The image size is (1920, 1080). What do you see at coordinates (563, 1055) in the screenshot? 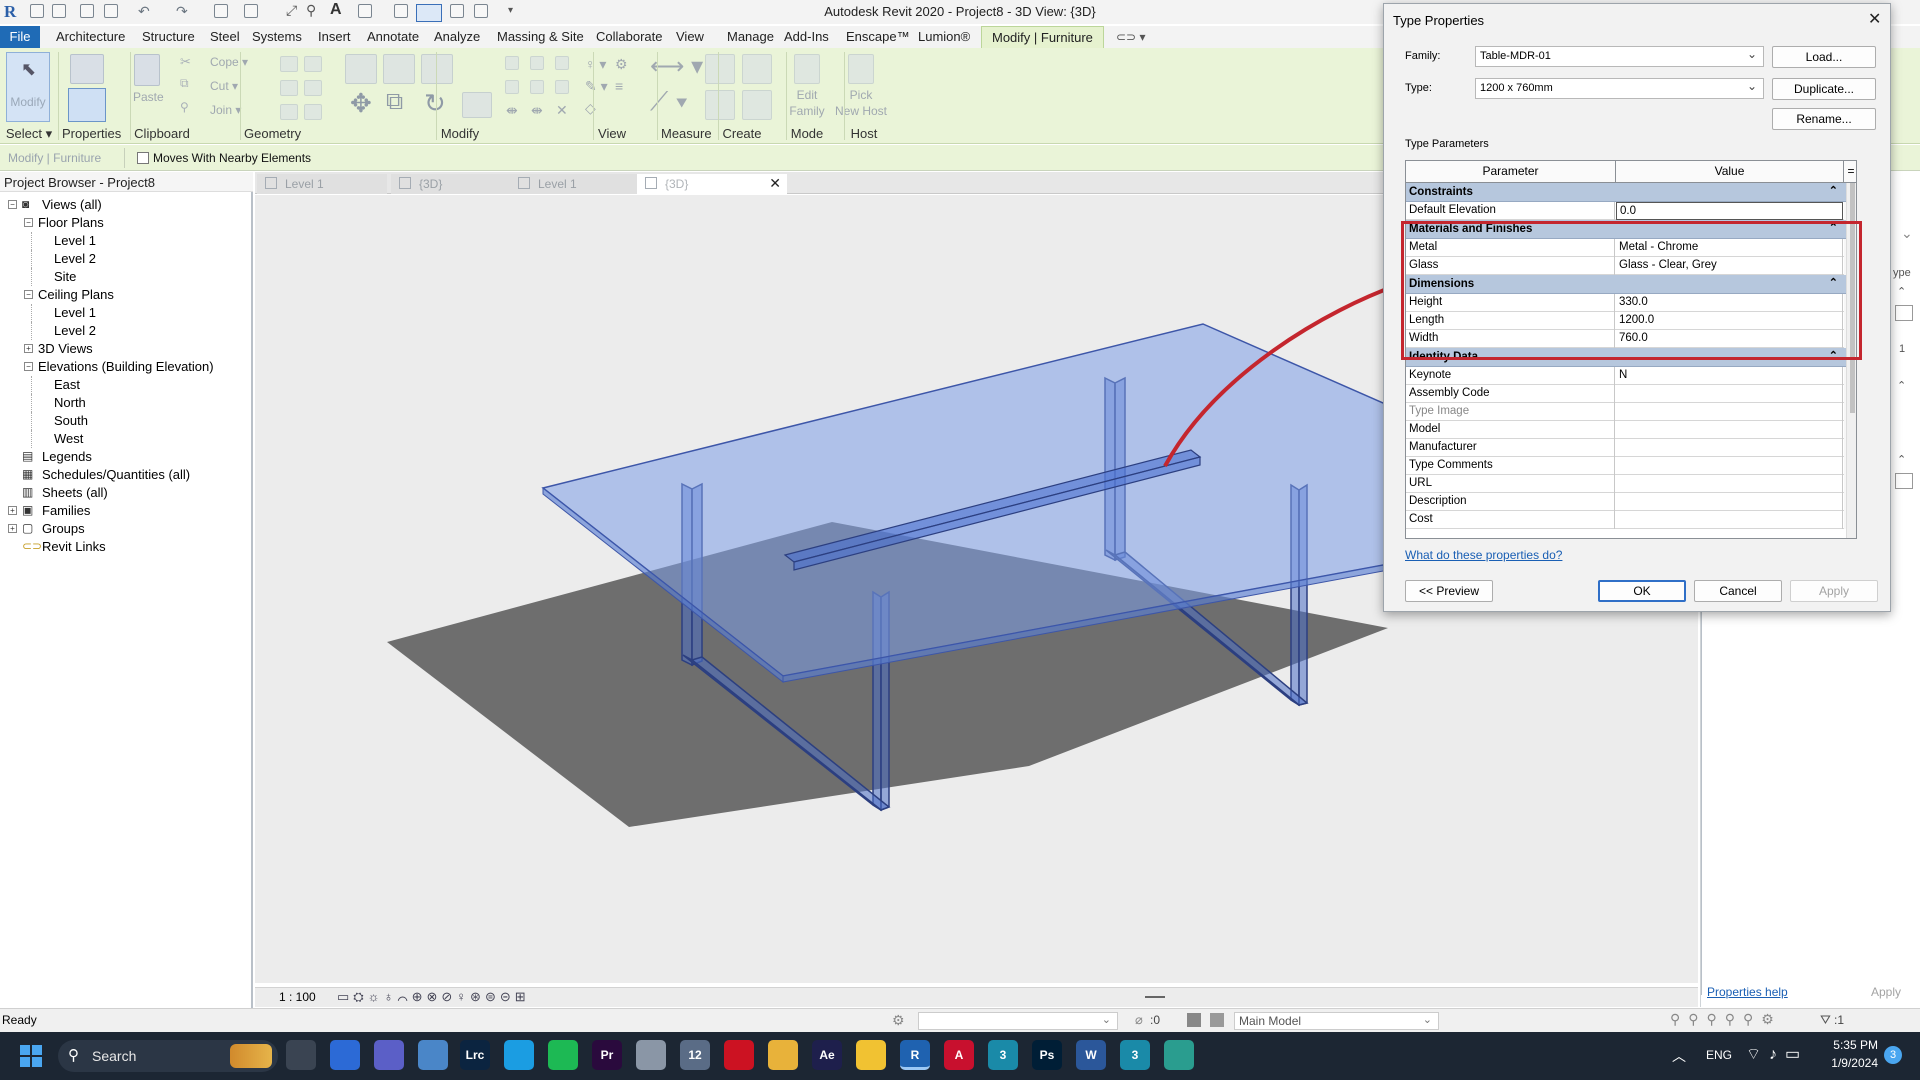
I see `spotify-icon` at bounding box center [563, 1055].